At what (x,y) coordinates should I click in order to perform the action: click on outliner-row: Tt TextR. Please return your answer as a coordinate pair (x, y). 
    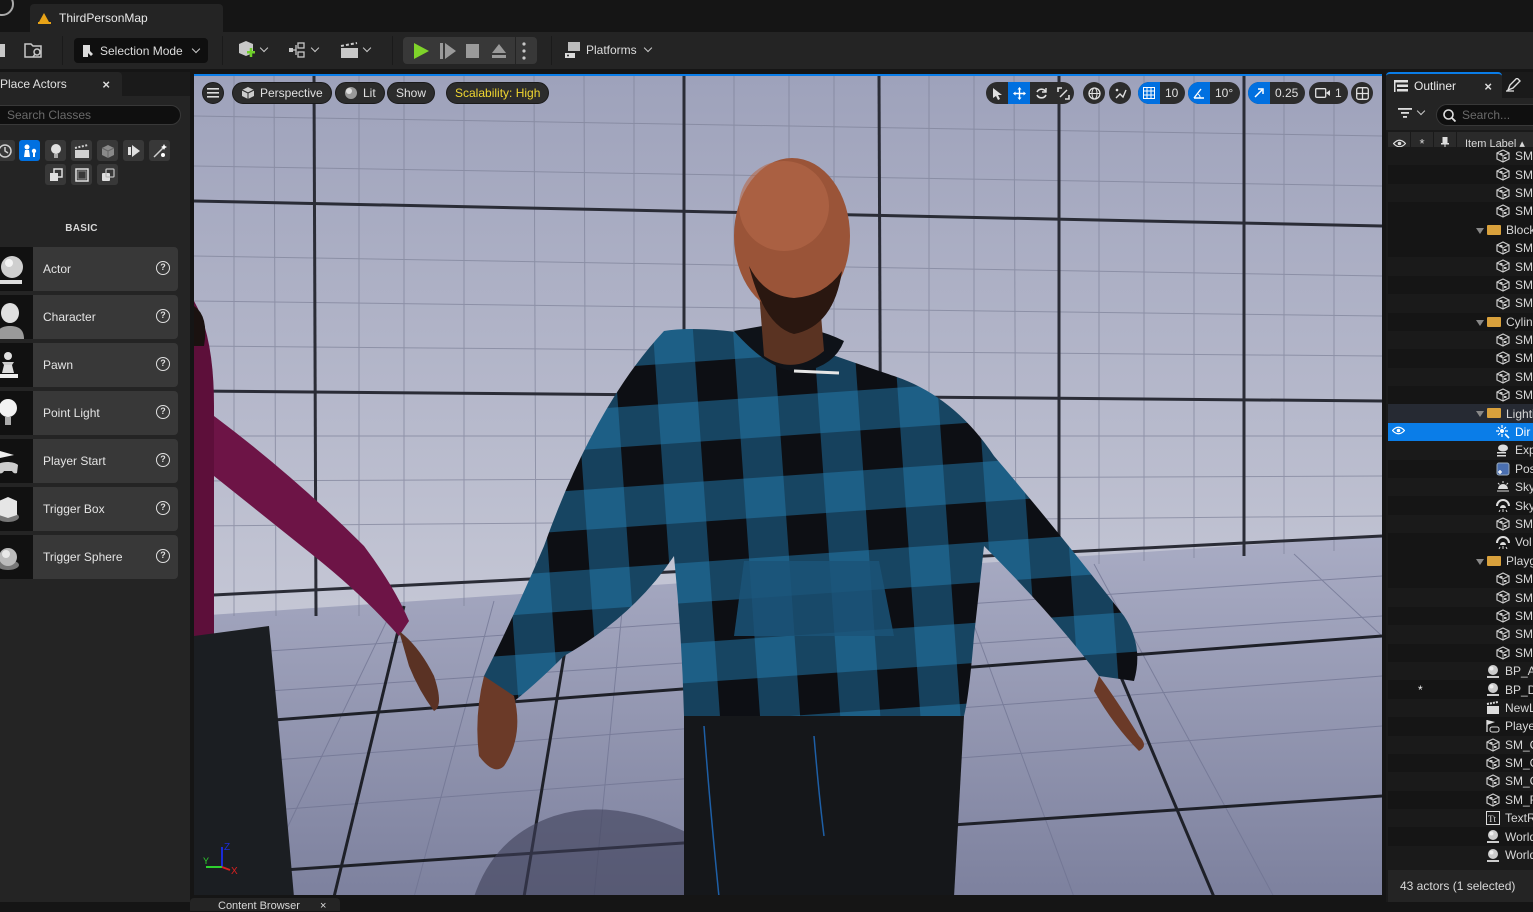
    Looking at the image, I should click on (1460, 818).